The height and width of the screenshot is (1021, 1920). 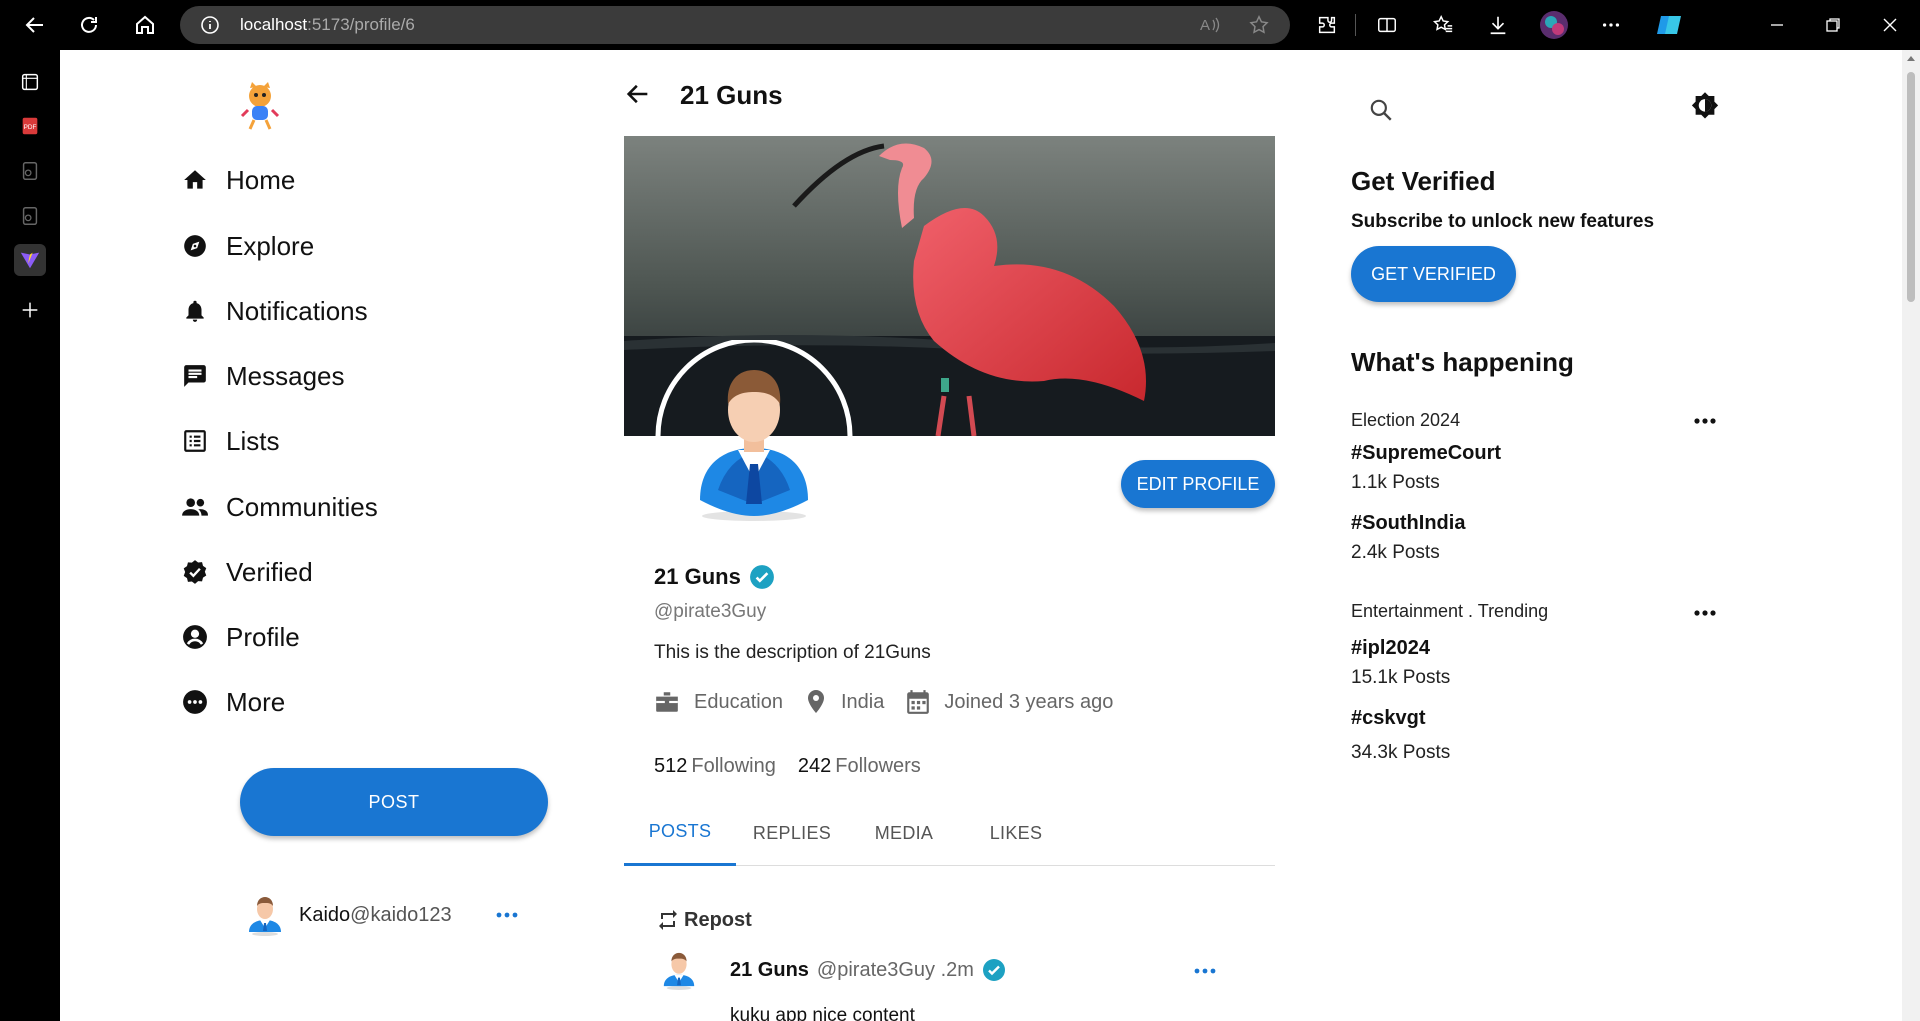 What do you see at coordinates (1433, 274) in the screenshot?
I see `get-verified-button: GET VERIFIED` at bounding box center [1433, 274].